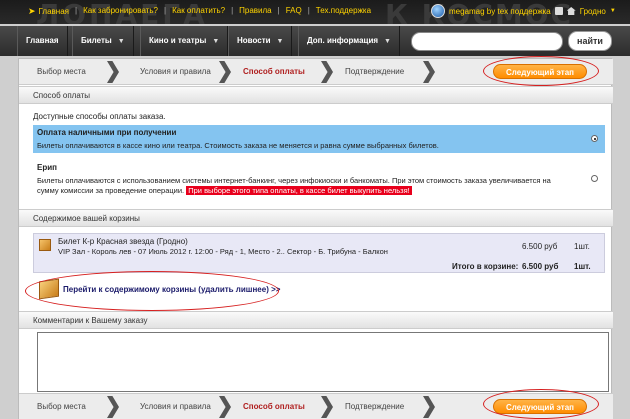 The height and width of the screenshot is (419, 630). I want to click on lock-icon, so click(558, 11).